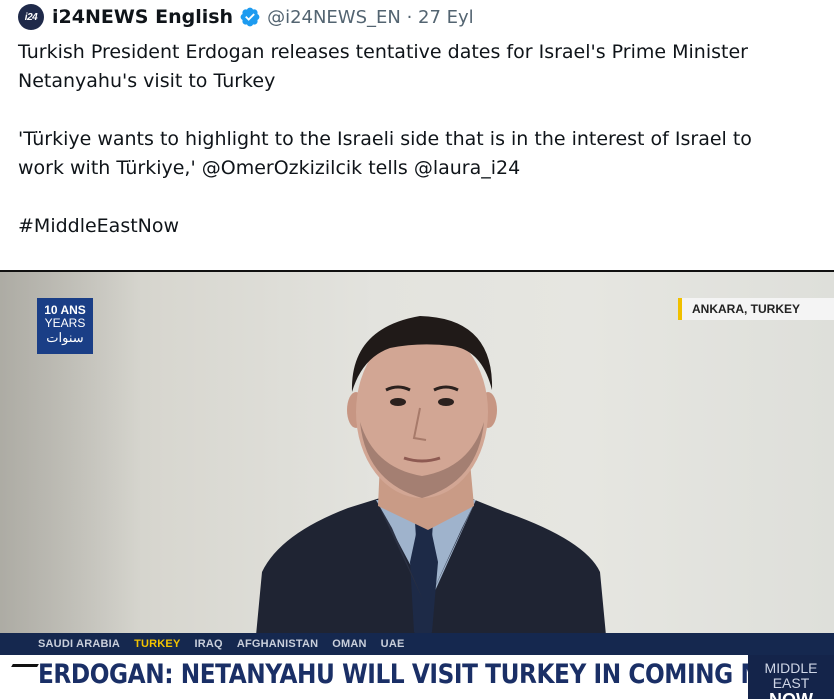 The image size is (834, 699). What do you see at coordinates (791, 695) in the screenshot?
I see `show-badge-line: NOW` at bounding box center [791, 695].